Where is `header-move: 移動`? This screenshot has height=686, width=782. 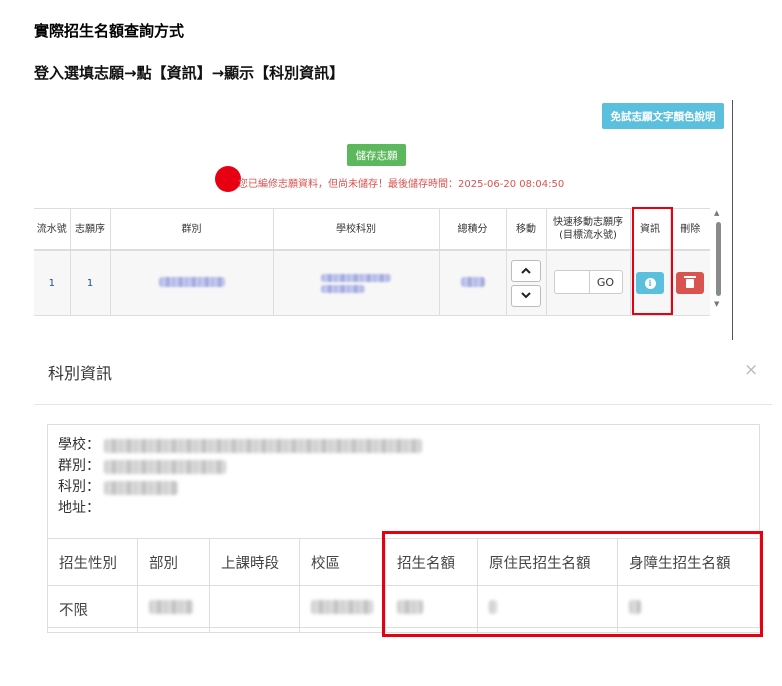
header-move: 移動 is located at coordinates (525, 229).